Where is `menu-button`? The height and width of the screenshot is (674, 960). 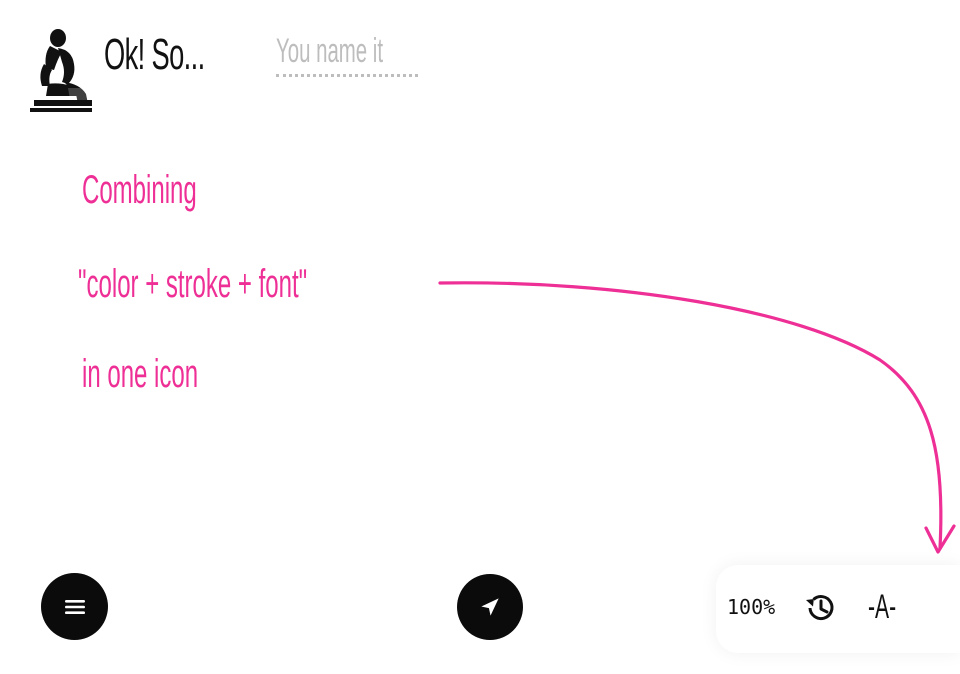 menu-button is located at coordinates (74, 606).